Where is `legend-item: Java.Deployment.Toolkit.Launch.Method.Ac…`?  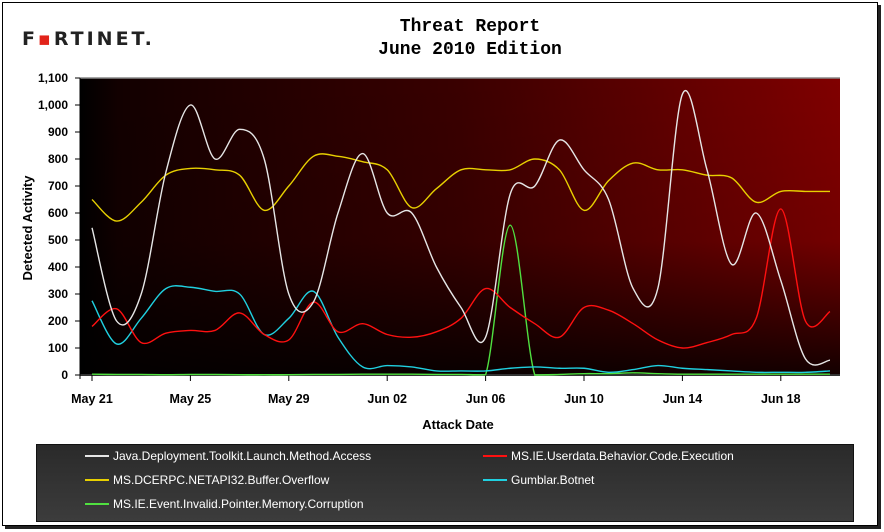
legend-item: Java.Deployment.Toolkit.Launch.Method.Ac… is located at coordinates (228, 456).